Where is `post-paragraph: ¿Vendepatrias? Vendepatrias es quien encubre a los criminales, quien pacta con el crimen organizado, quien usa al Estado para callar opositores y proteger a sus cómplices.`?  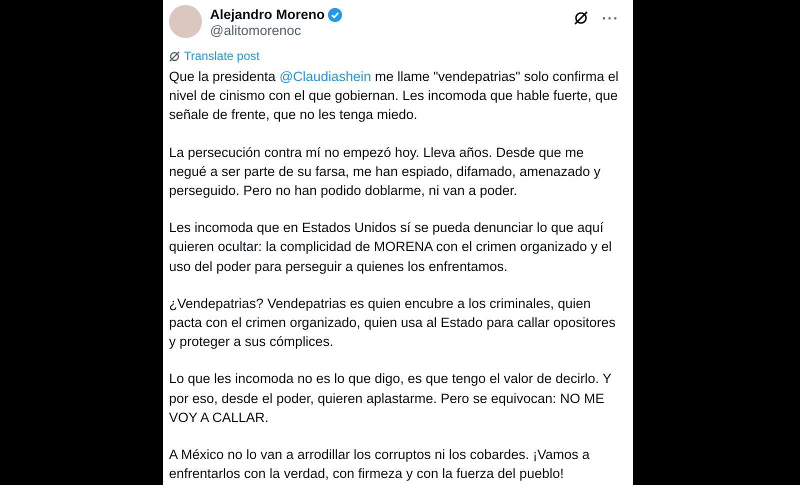
post-paragraph: ¿Vendepatrias? Vendepatrias es quien encubre a los criminales, quien pacta con el crimen organizado, quien usa al Estado para callar opositores y proteger a sus cómplices. is located at coordinates (393, 323).